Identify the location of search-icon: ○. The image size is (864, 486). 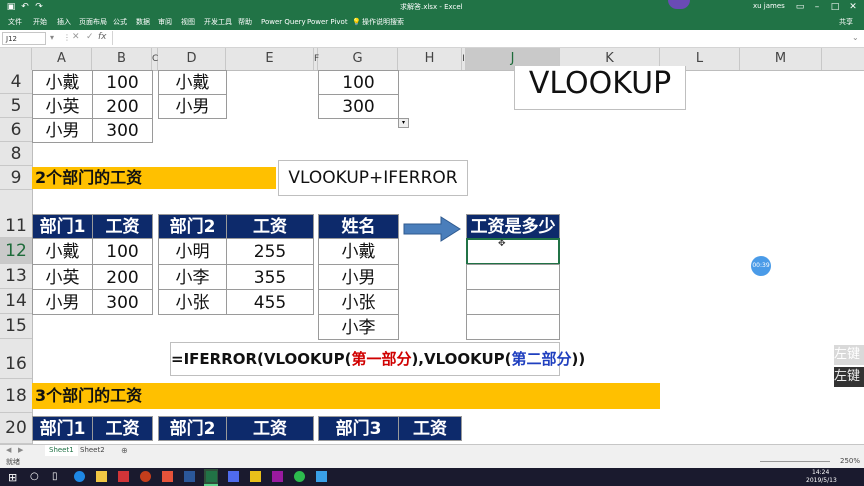
(34, 476).